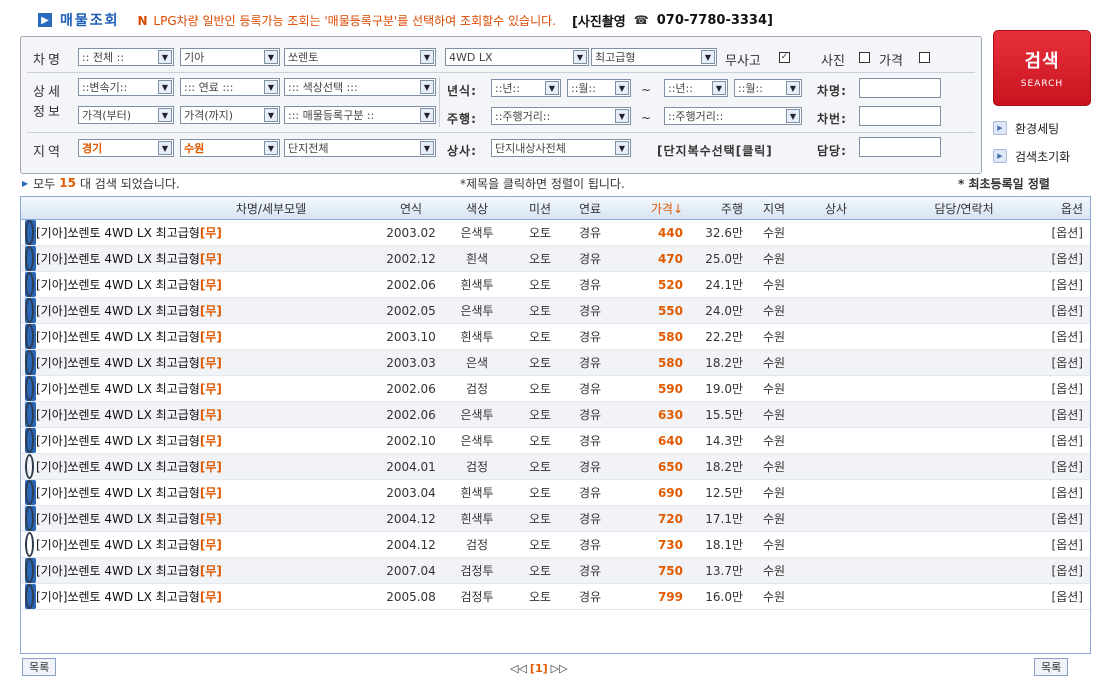 This screenshot has height=678, width=1119. What do you see at coordinates (900, 147) in the screenshot?
I see `manager-input` at bounding box center [900, 147].